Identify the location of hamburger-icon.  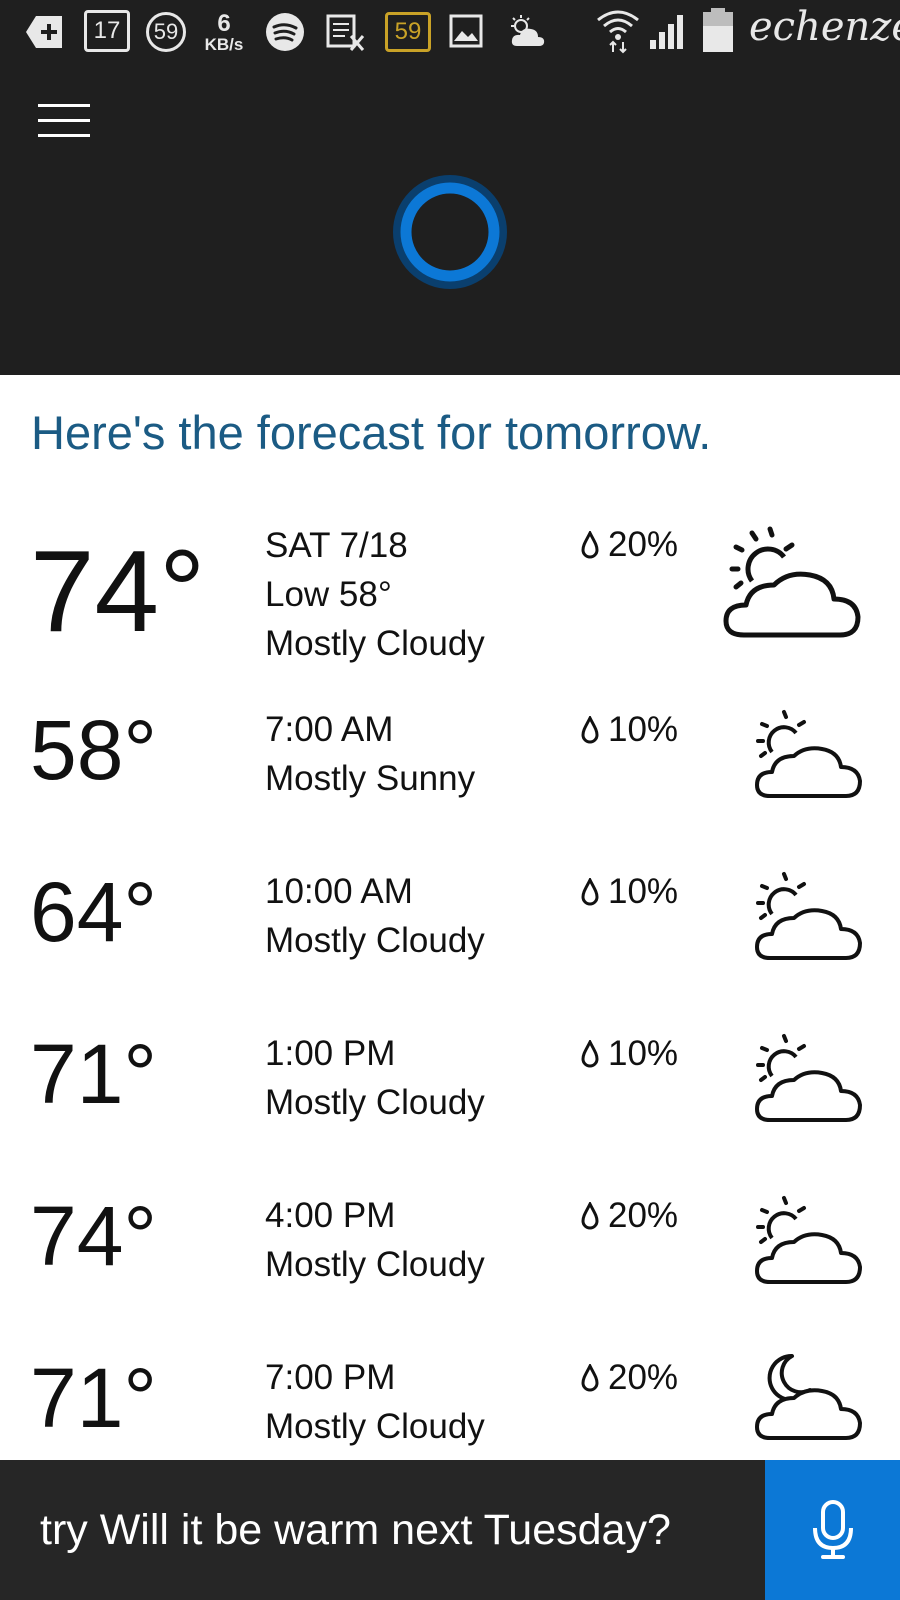
(64, 122).